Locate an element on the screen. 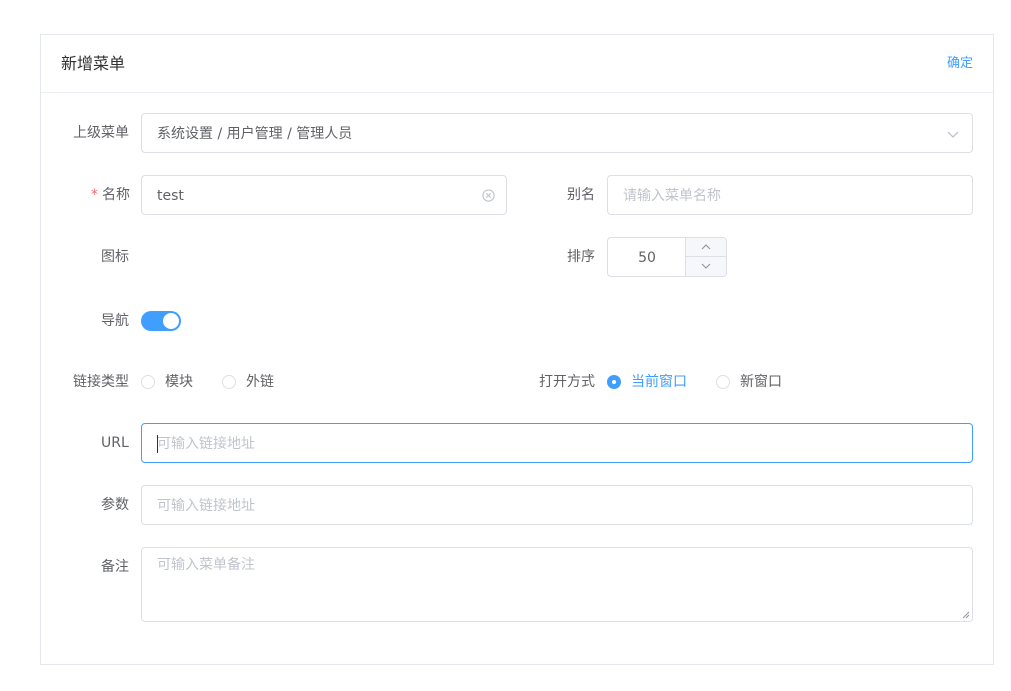  text-cursor is located at coordinates (157, 444).